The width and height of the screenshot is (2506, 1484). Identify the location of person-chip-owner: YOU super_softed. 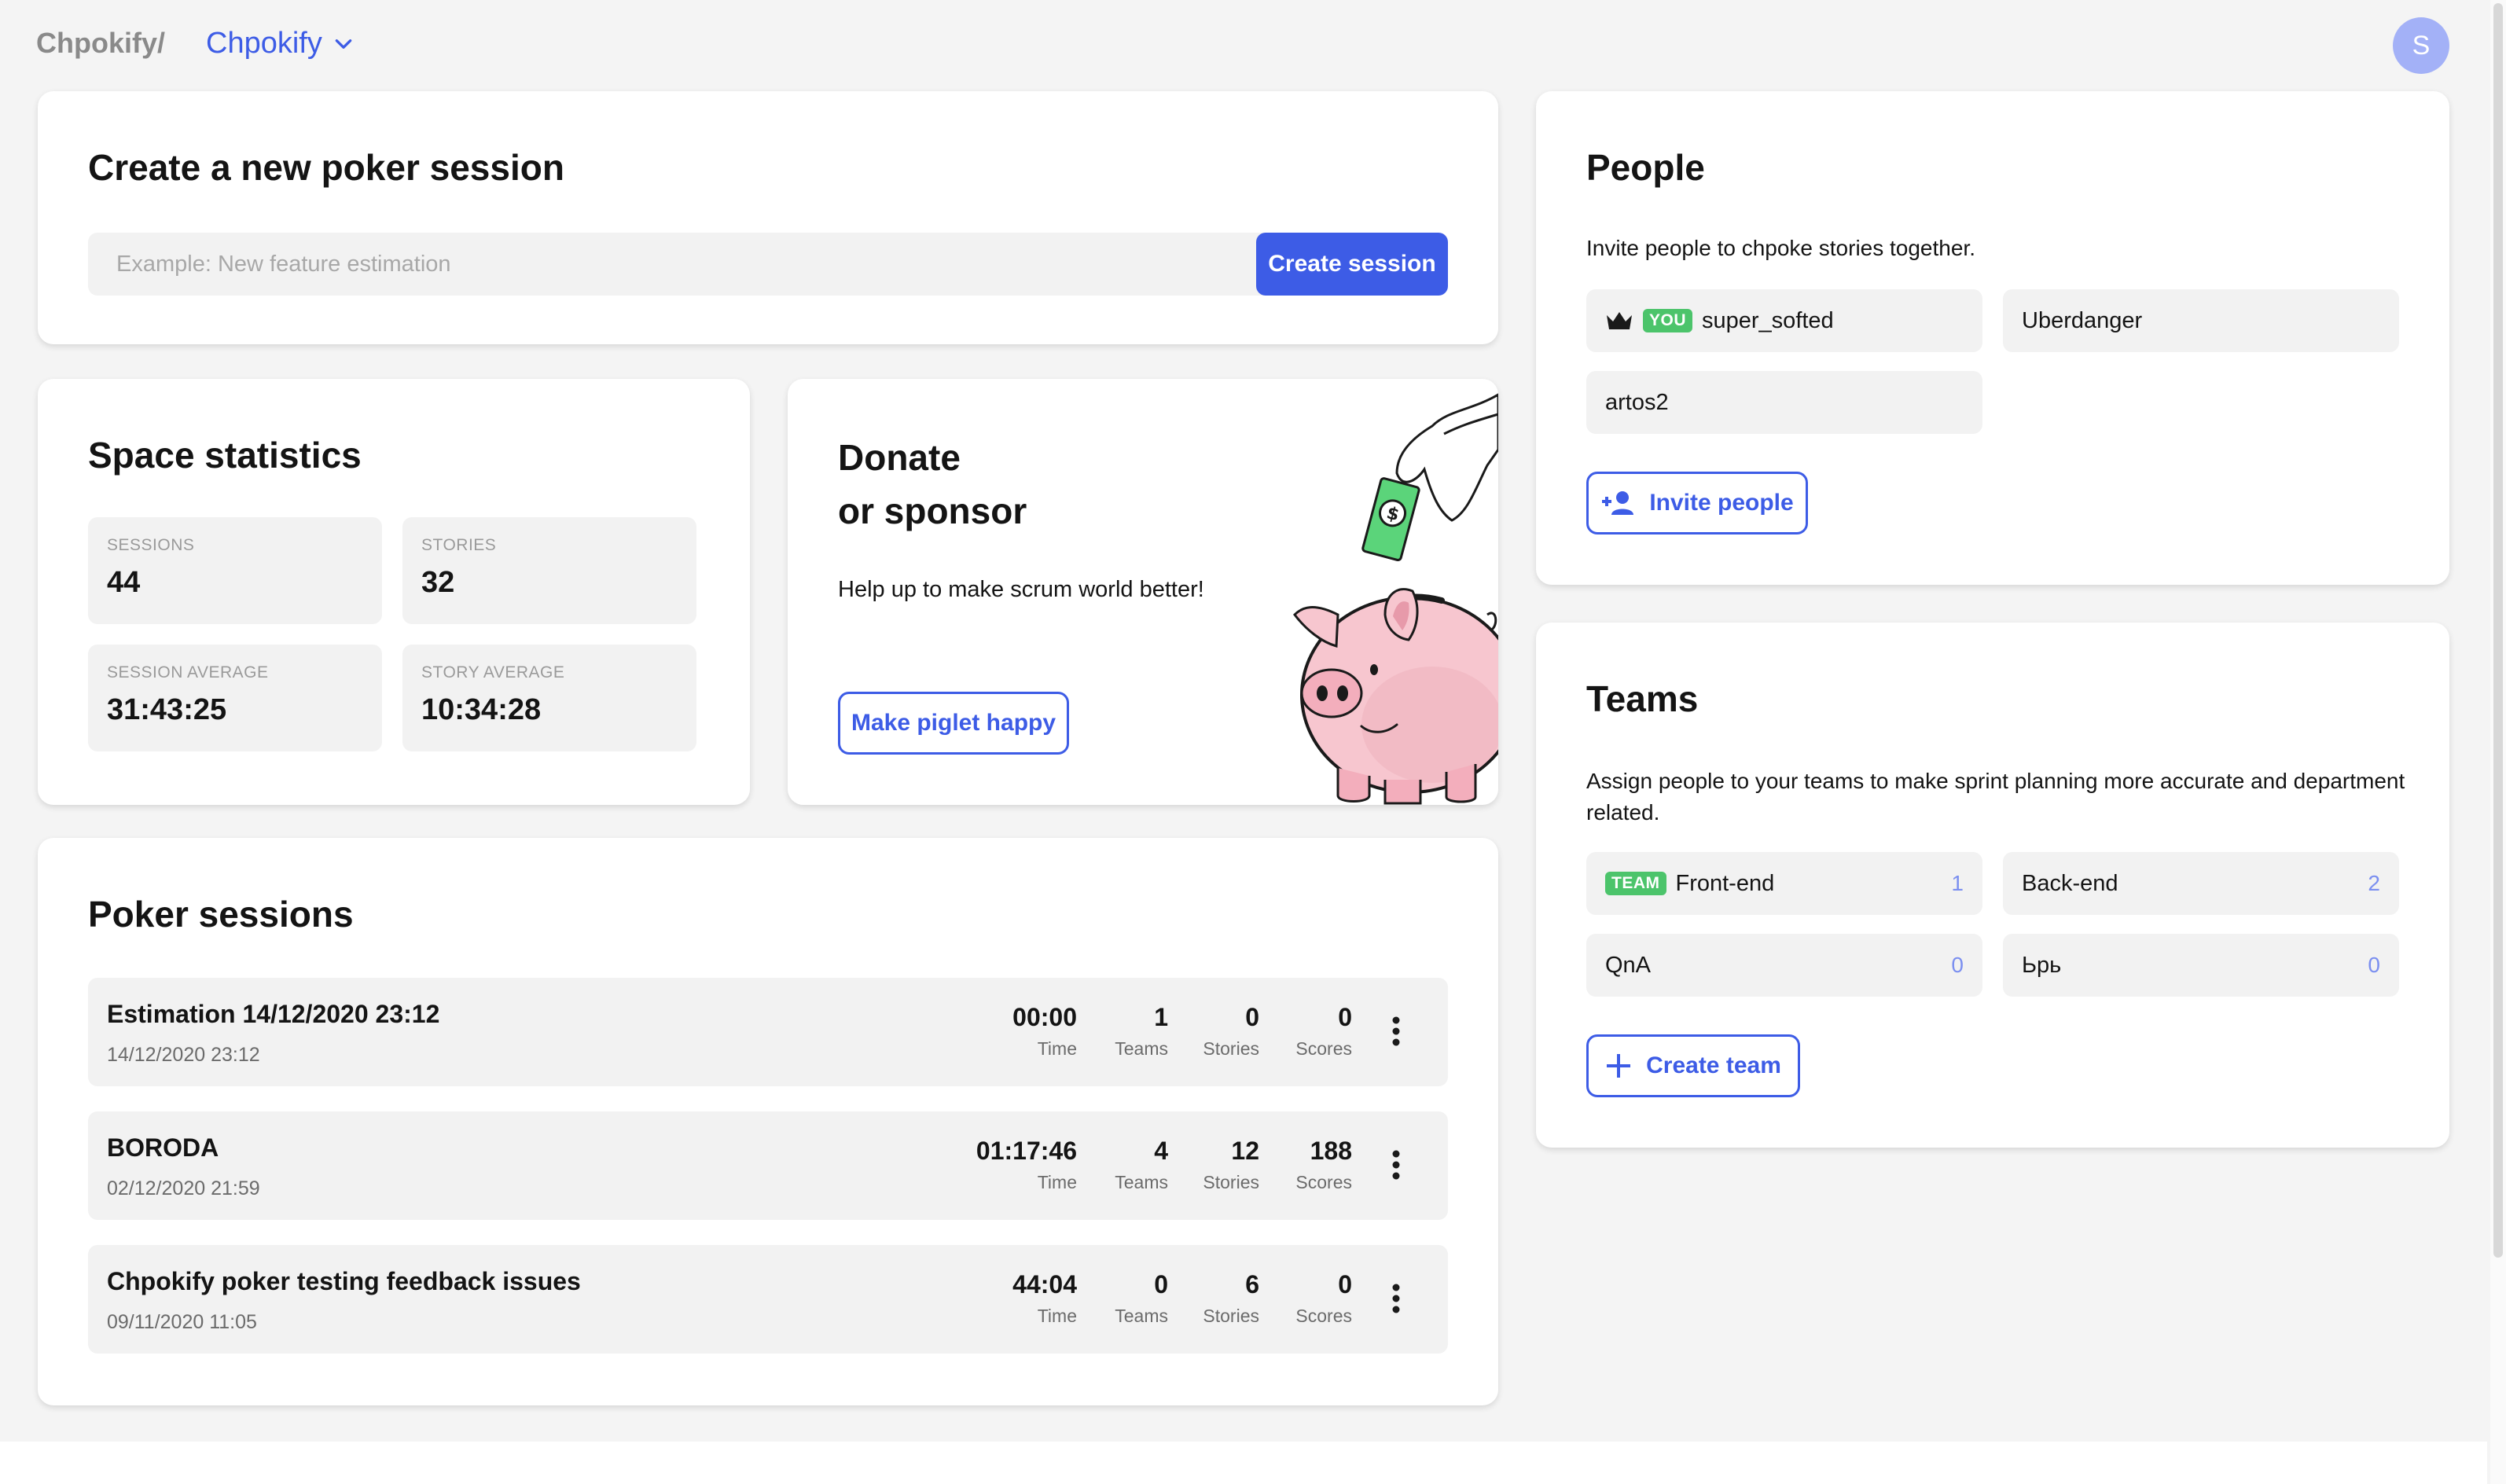
(1784, 320).